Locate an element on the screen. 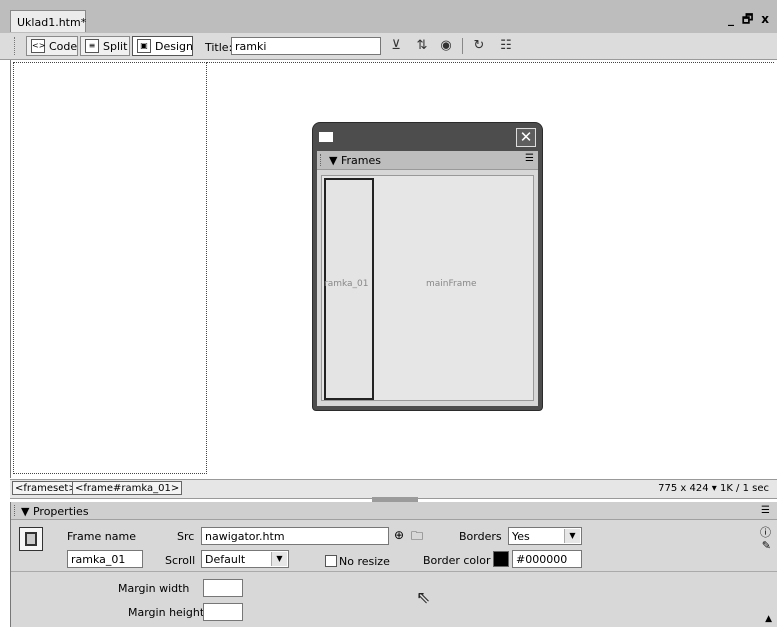  no-resize-label: No resize is located at coordinates (364, 561).